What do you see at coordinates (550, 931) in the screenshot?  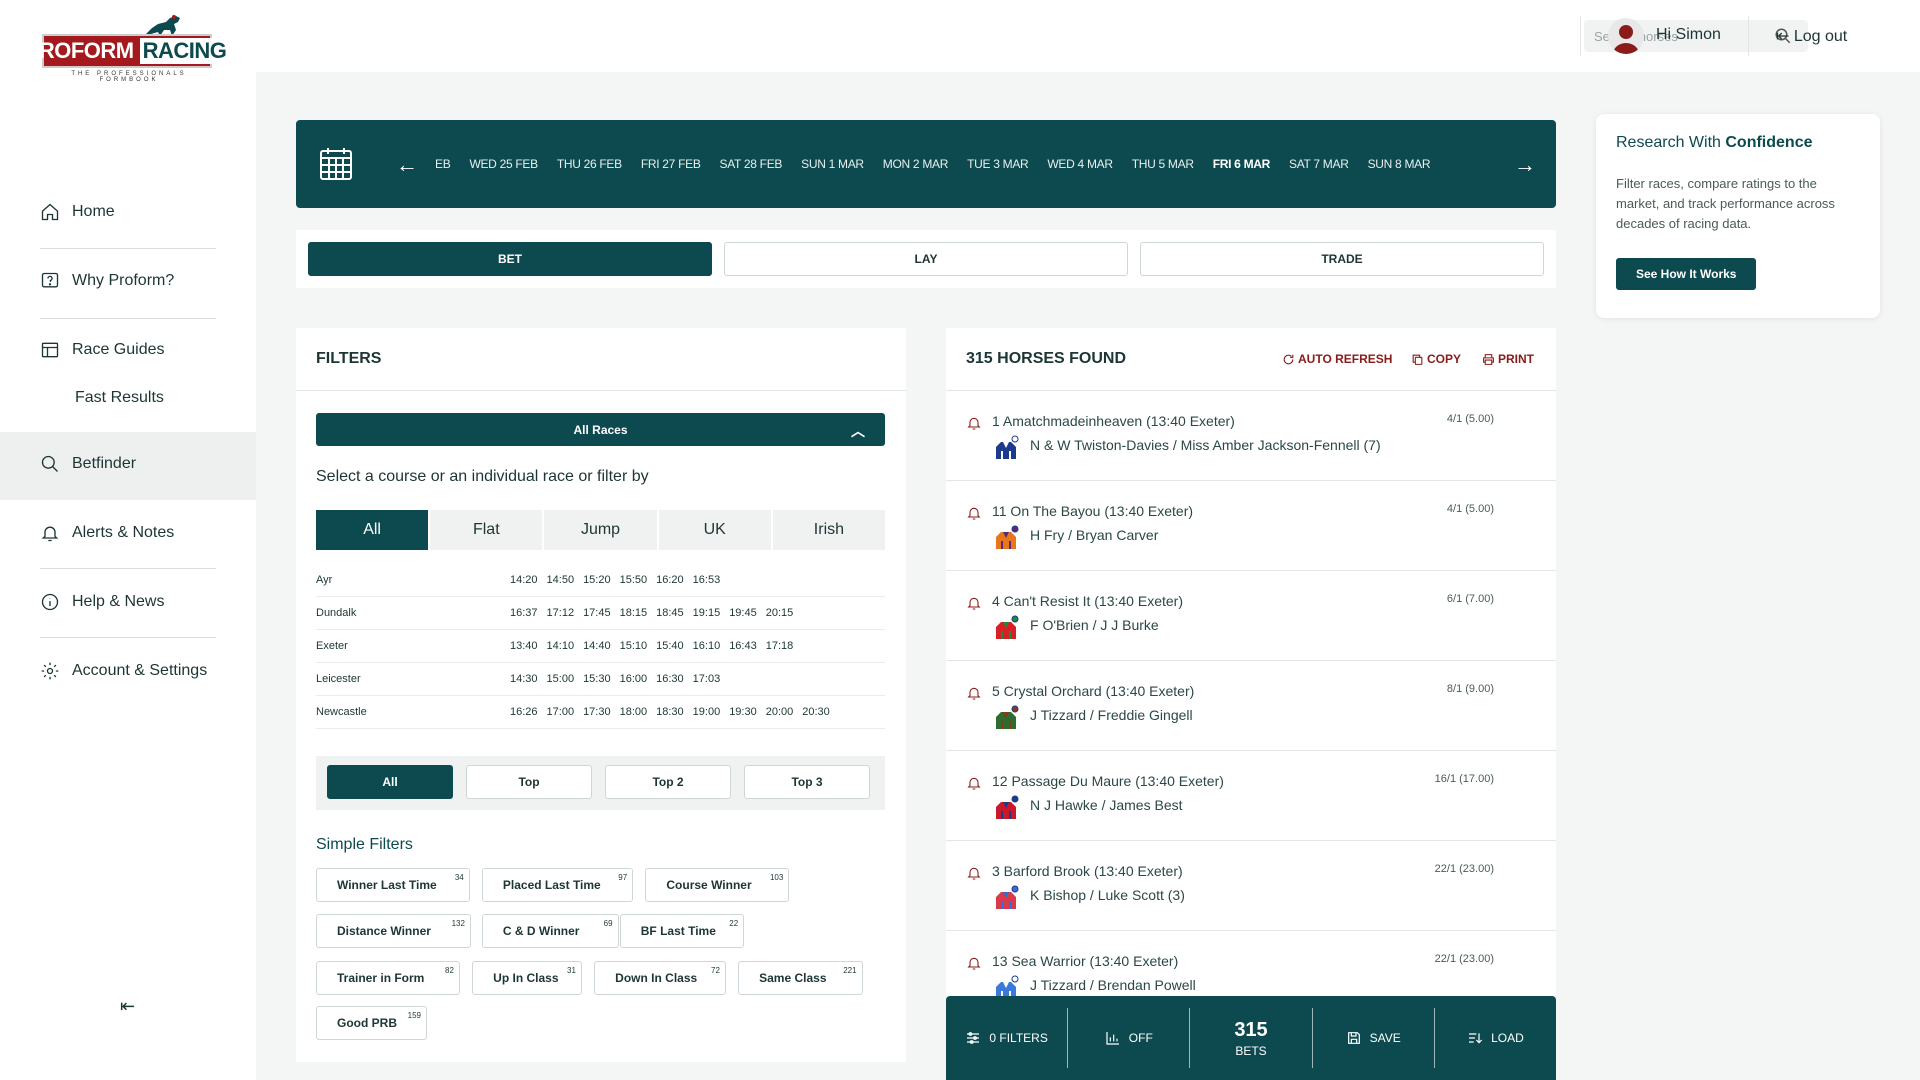 I see `filter-chip: C & D Winner 69` at bounding box center [550, 931].